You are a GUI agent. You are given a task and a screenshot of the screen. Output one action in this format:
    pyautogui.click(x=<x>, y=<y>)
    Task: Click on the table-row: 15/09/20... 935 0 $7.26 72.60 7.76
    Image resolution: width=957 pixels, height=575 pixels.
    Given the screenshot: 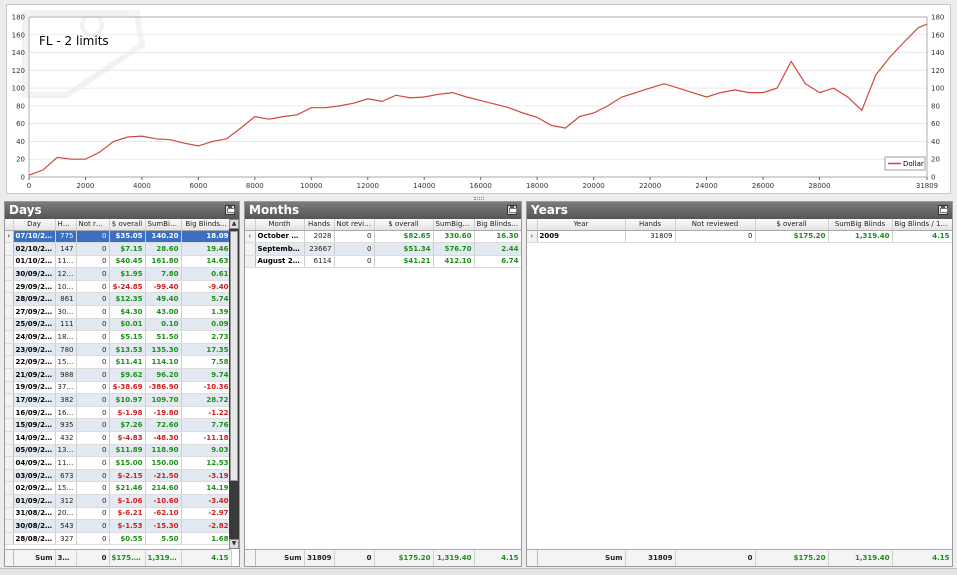 What is the action you would take?
    pyautogui.click(x=118, y=425)
    